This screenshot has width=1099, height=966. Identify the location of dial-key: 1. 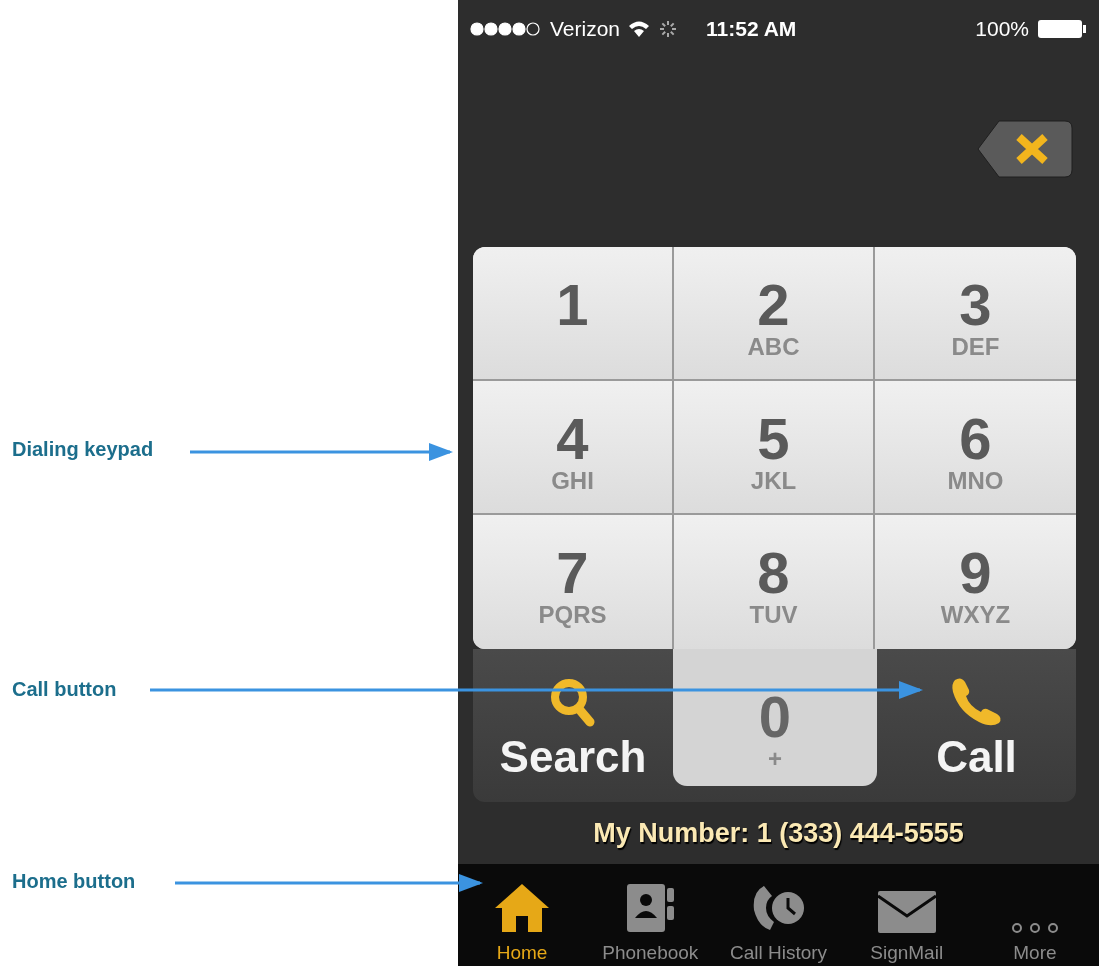
(573, 314).